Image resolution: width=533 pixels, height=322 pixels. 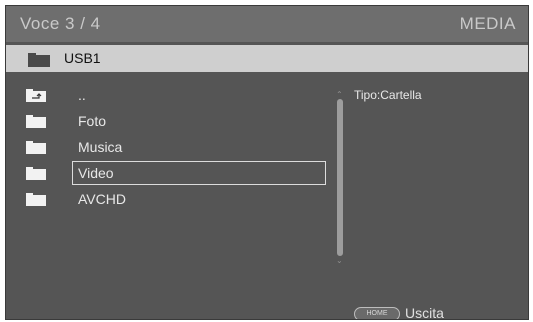 I want to click on scroll-track, so click(x=340, y=177).